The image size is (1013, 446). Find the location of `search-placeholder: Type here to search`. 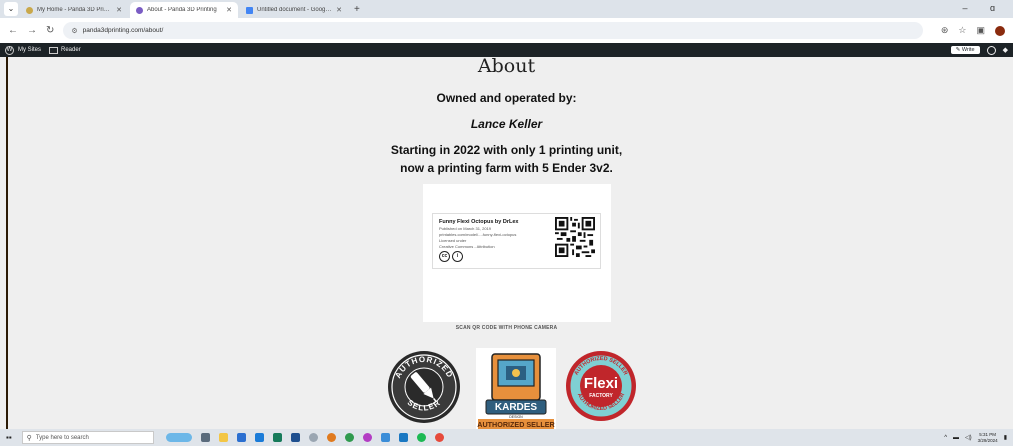

search-placeholder: Type here to search is located at coordinates (62, 437).